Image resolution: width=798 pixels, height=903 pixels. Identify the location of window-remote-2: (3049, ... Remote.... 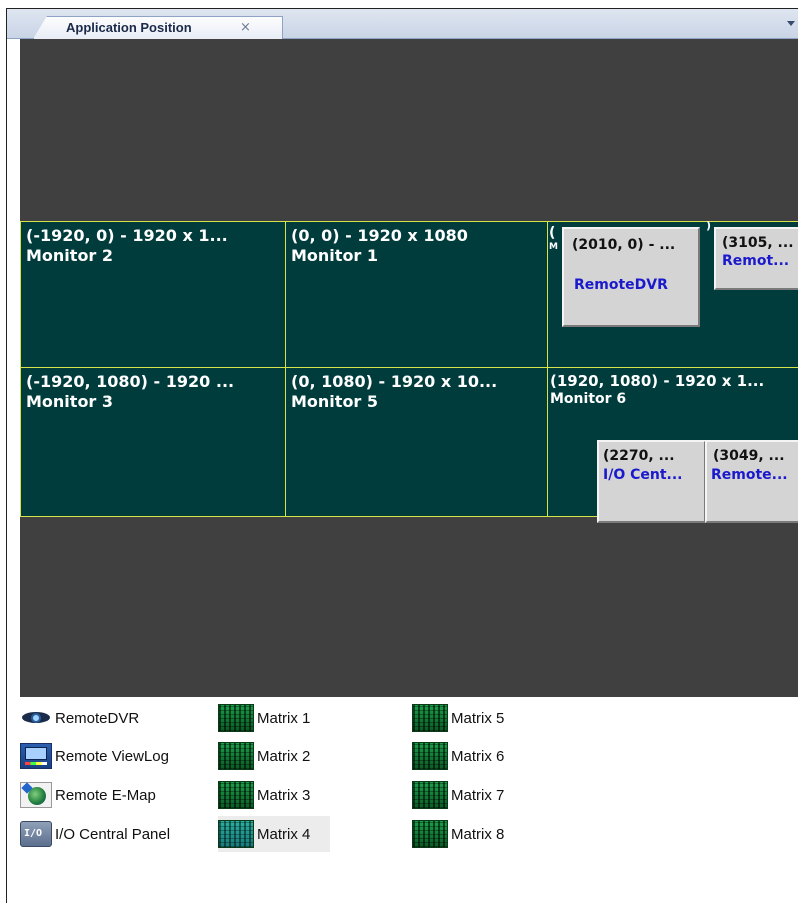
(751, 481).